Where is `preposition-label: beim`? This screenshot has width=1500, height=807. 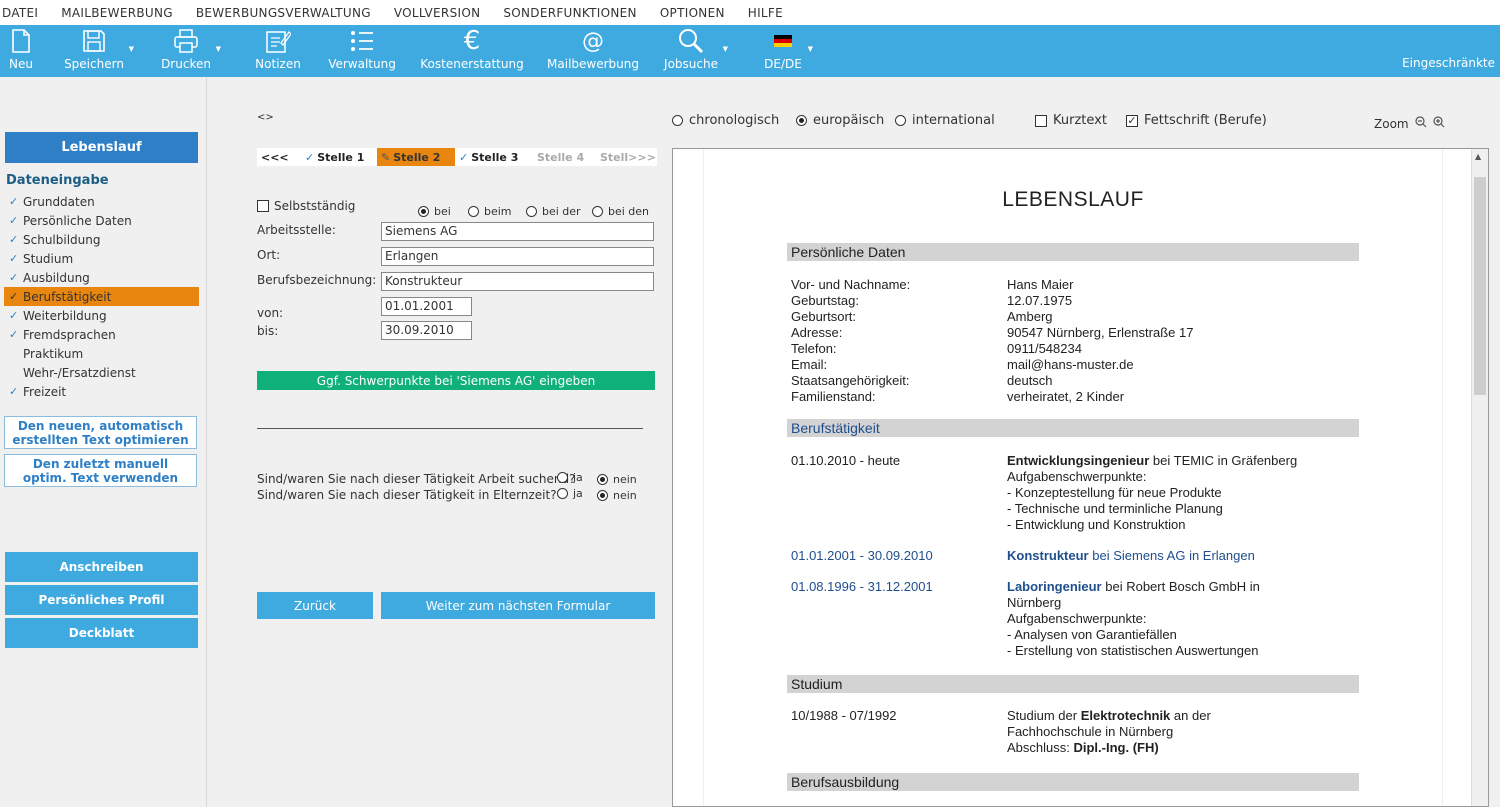 preposition-label: beim is located at coordinates (498, 211).